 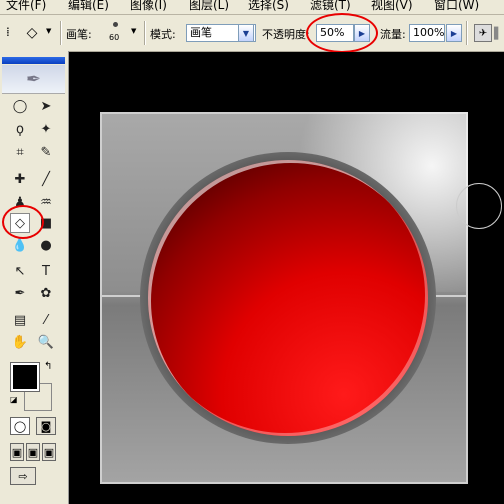 What do you see at coordinates (115, 24) in the screenshot?
I see `brush-tip-icon` at bounding box center [115, 24].